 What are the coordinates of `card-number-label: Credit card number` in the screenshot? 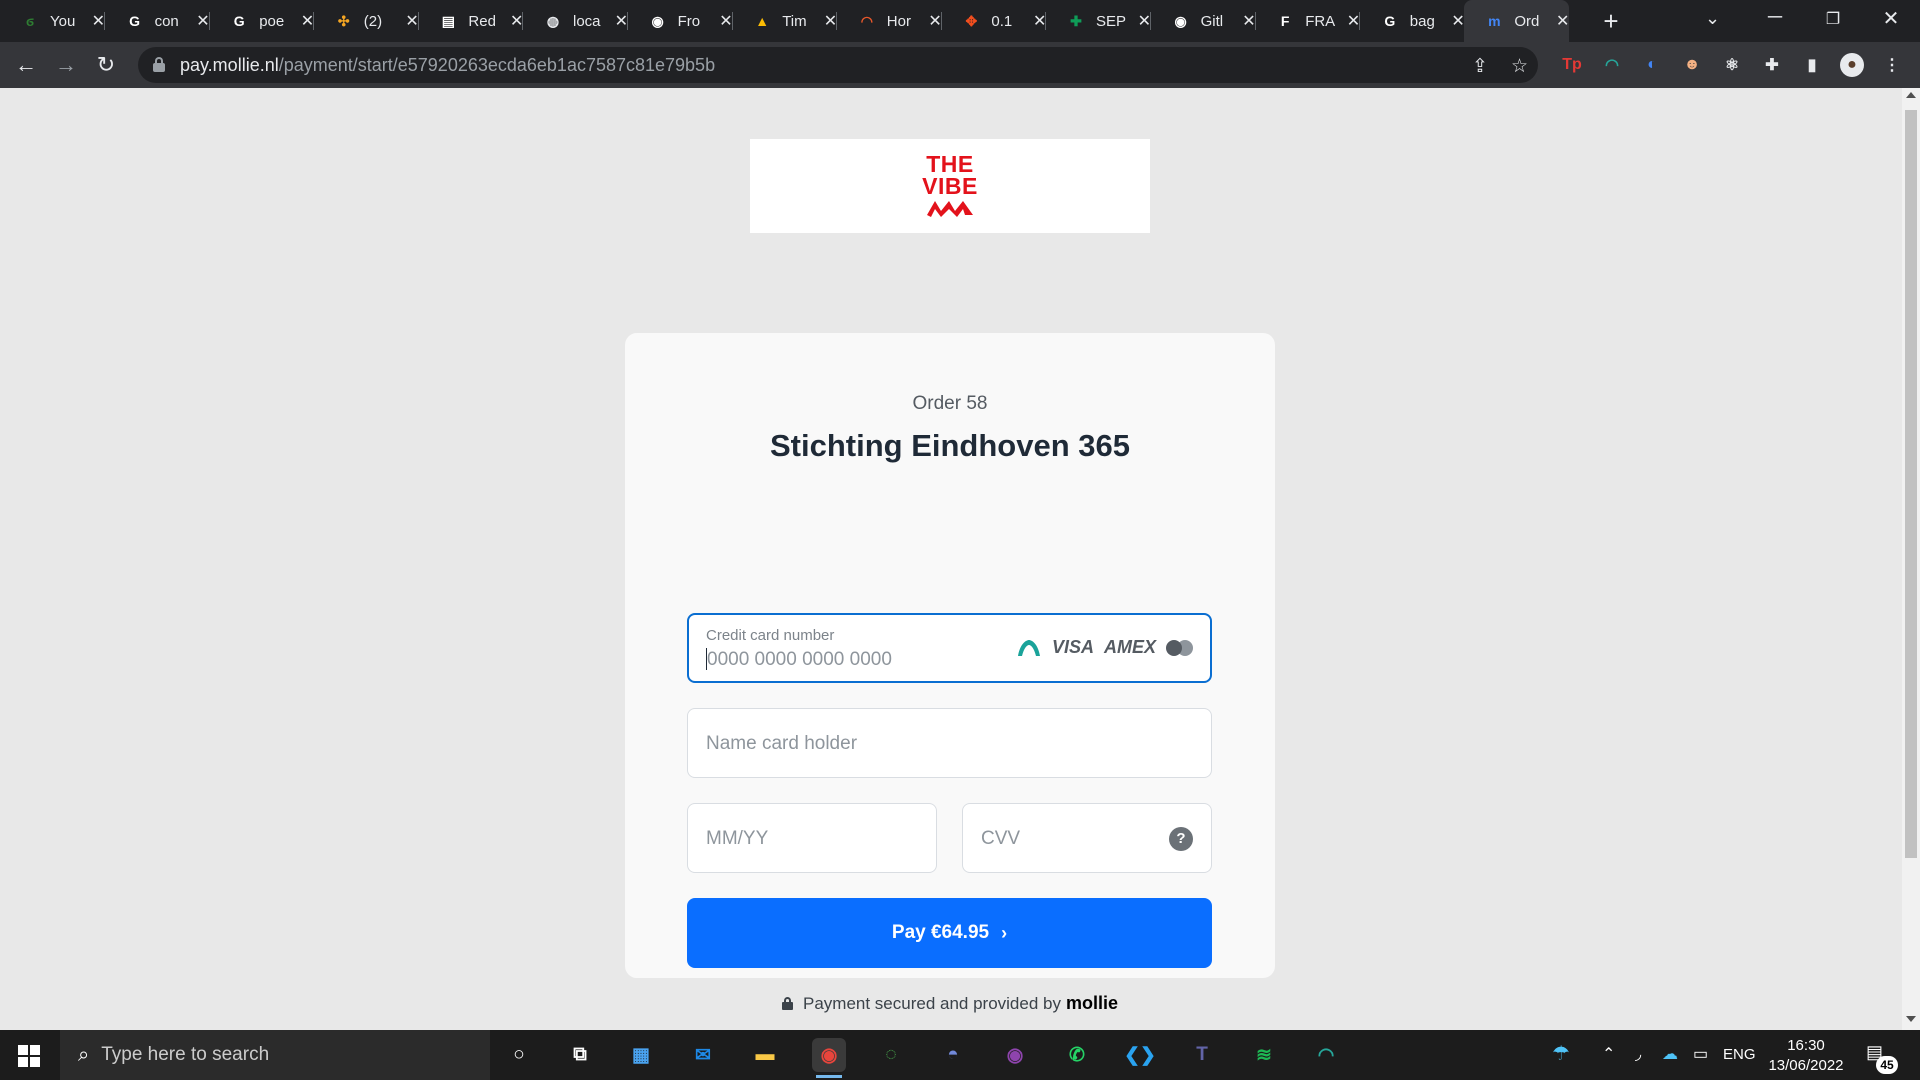 It's located at (770, 635).